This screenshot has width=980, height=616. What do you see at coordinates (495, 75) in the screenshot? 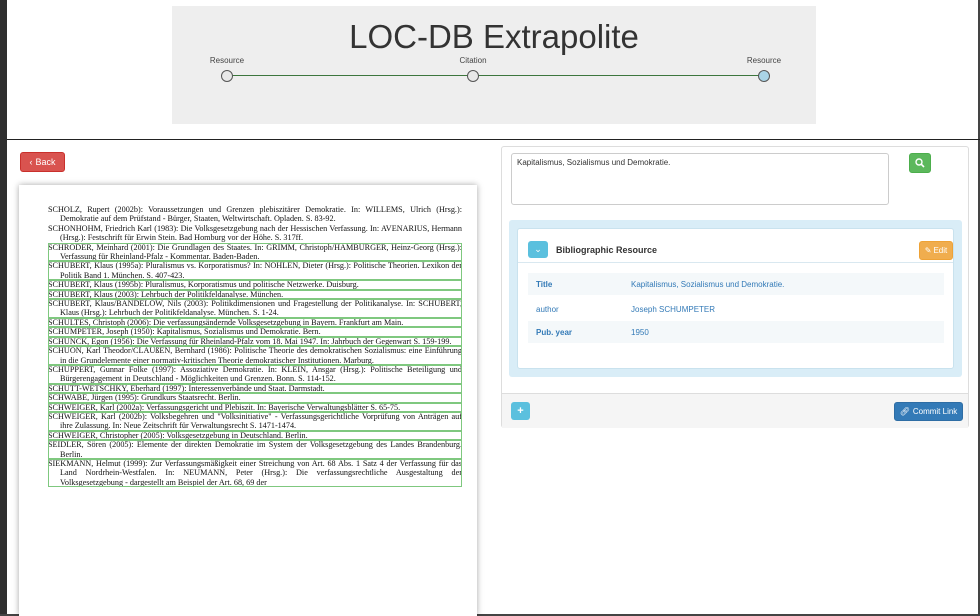
I see `stepper-line` at bounding box center [495, 75].